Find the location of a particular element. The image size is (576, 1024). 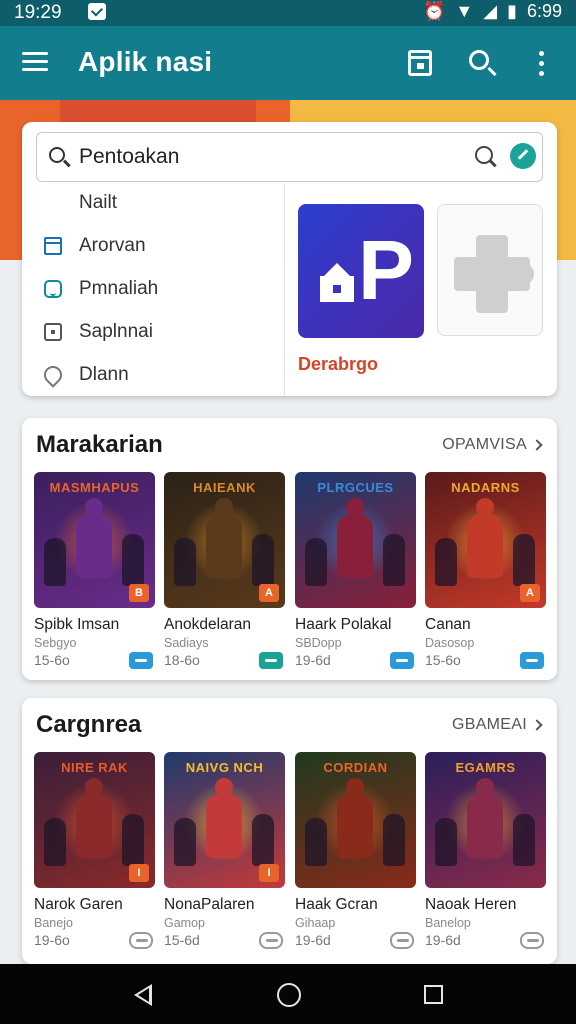

game-subtitle: Banejo is located at coordinates (53, 923).